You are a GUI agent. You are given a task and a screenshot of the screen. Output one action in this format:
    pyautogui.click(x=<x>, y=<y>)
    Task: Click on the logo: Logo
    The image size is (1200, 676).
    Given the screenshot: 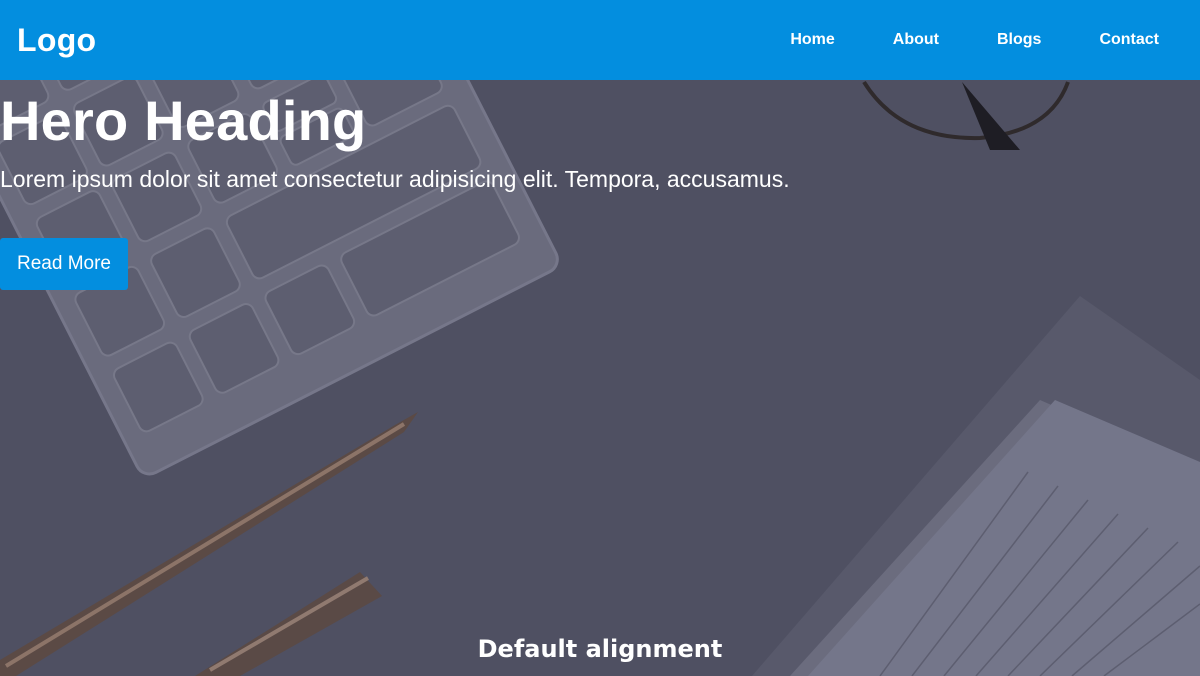 What is the action you would take?
    pyautogui.click(x=56, y=40)
    